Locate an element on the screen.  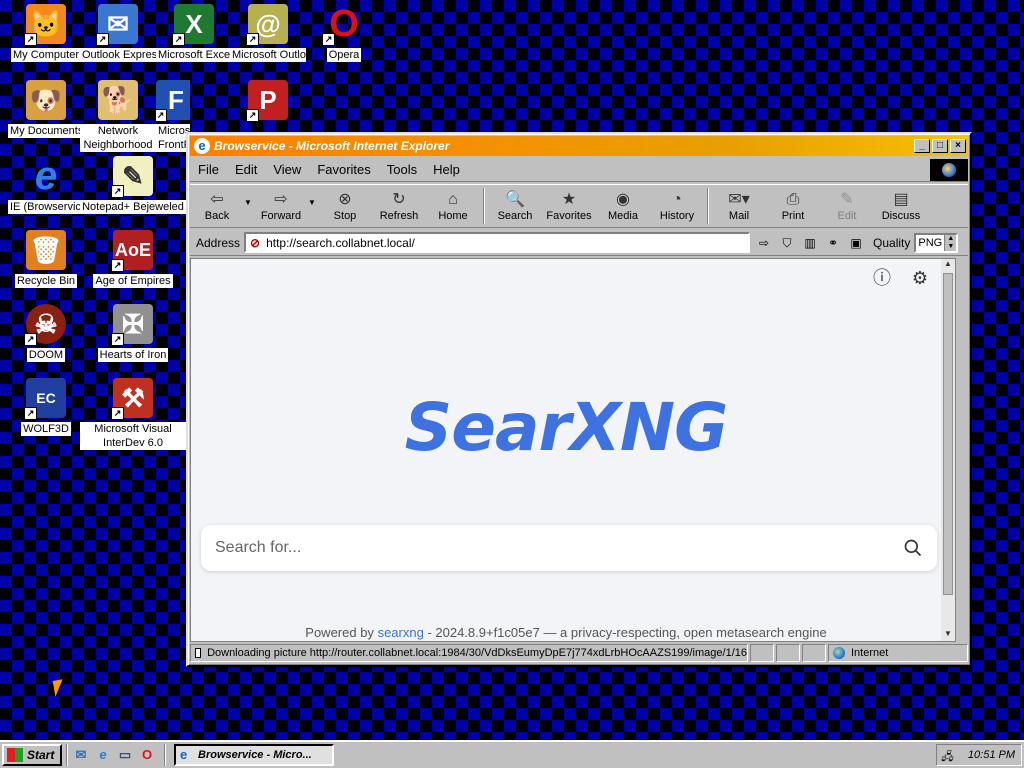
search-globe-icon: 🔍 is located at coordinates (515, 199).